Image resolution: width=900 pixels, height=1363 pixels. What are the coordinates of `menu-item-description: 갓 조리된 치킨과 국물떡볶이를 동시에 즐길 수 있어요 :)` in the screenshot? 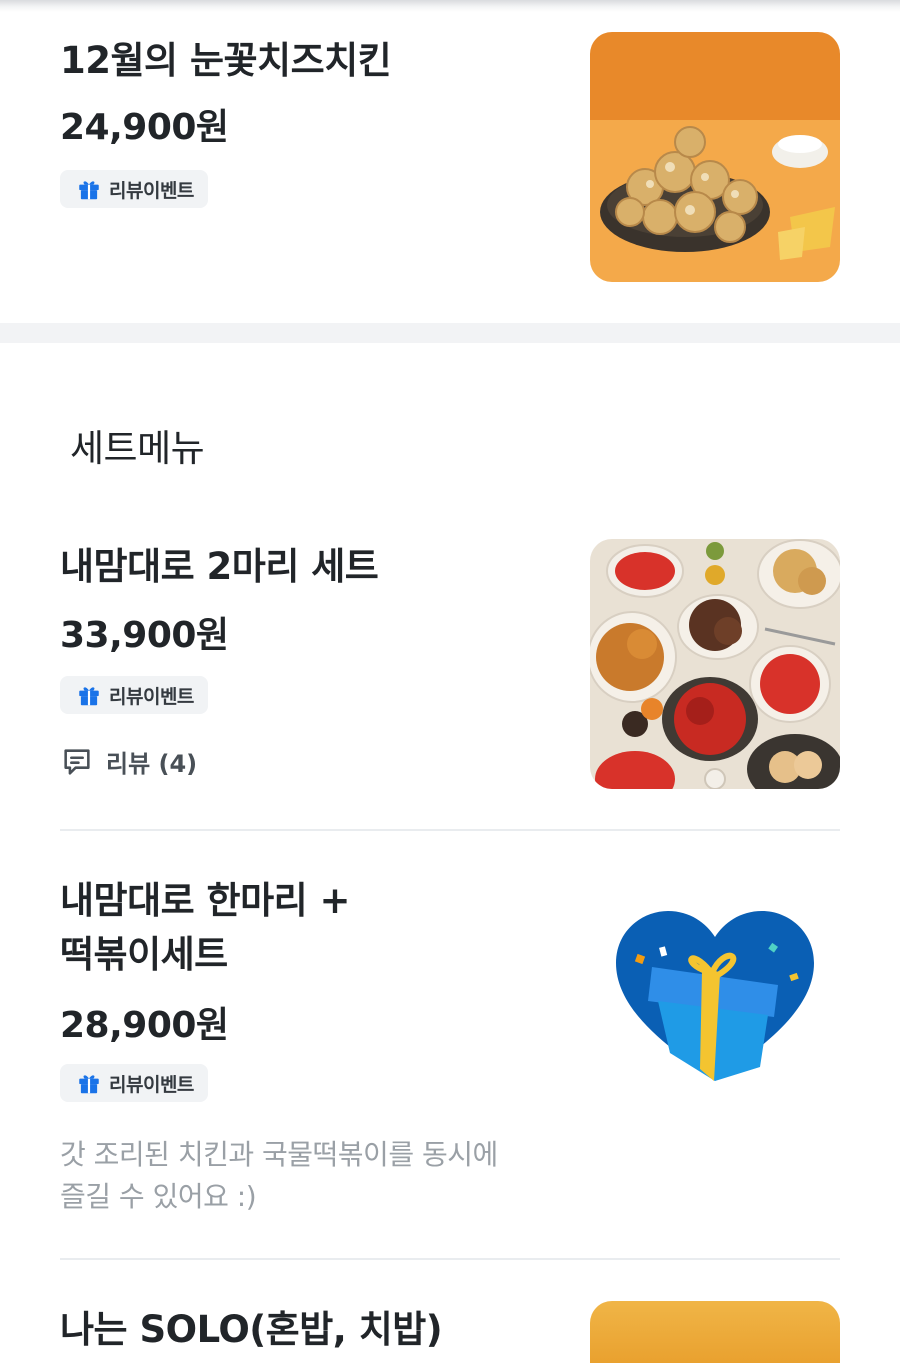 It's located at (310, 1176).